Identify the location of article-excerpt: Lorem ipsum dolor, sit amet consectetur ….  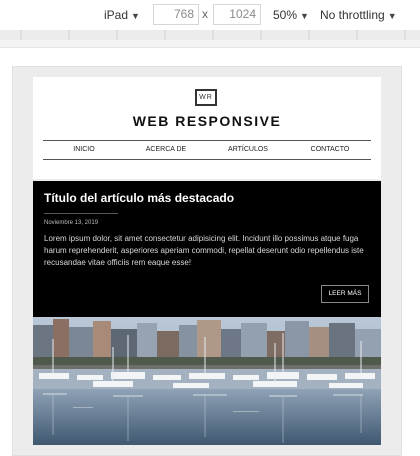
(204, 250).